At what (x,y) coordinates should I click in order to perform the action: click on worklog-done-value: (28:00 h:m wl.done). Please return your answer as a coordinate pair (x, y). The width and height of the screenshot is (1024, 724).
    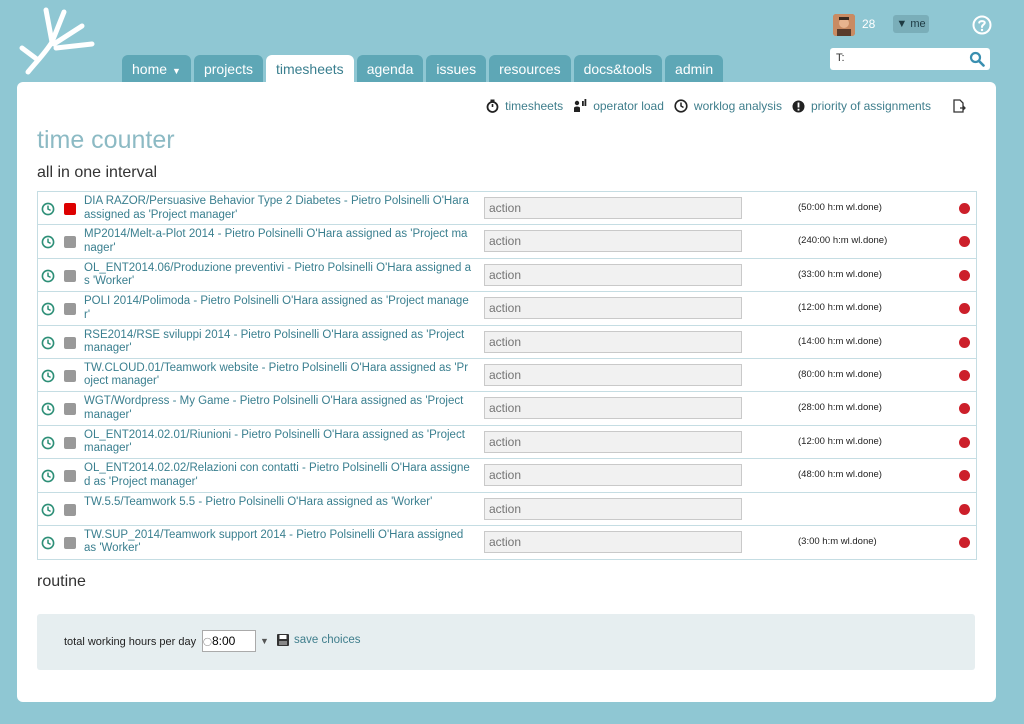
    Looking at the image, I should click on (840, 408).